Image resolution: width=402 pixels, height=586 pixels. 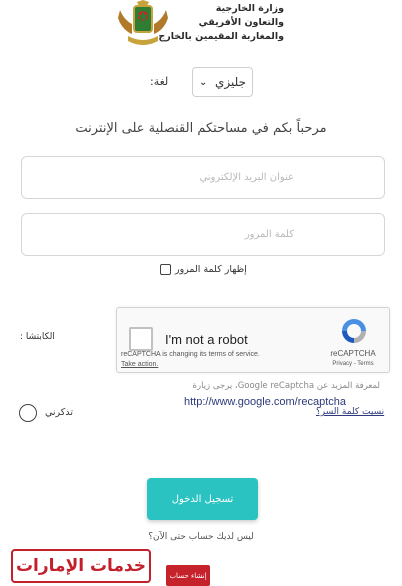 I want to click on show-password-label: إظهار كلمة المرور, so click(x=211, y=269).